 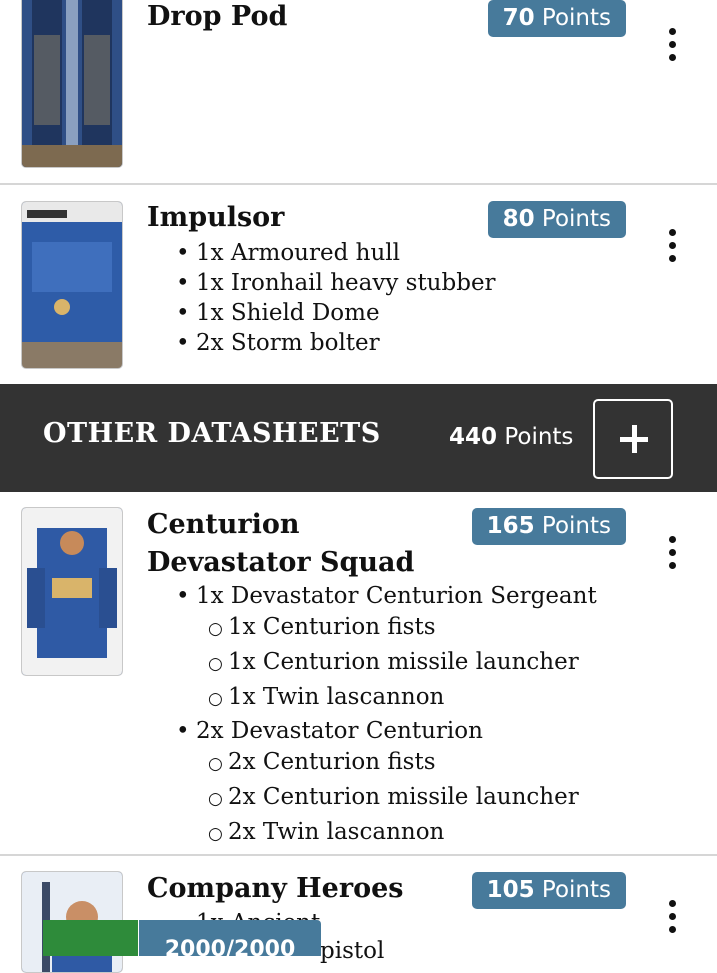 I want to click on loadout-subitem: ○ 1x Twin lascannon, so click(x=326, y=697).